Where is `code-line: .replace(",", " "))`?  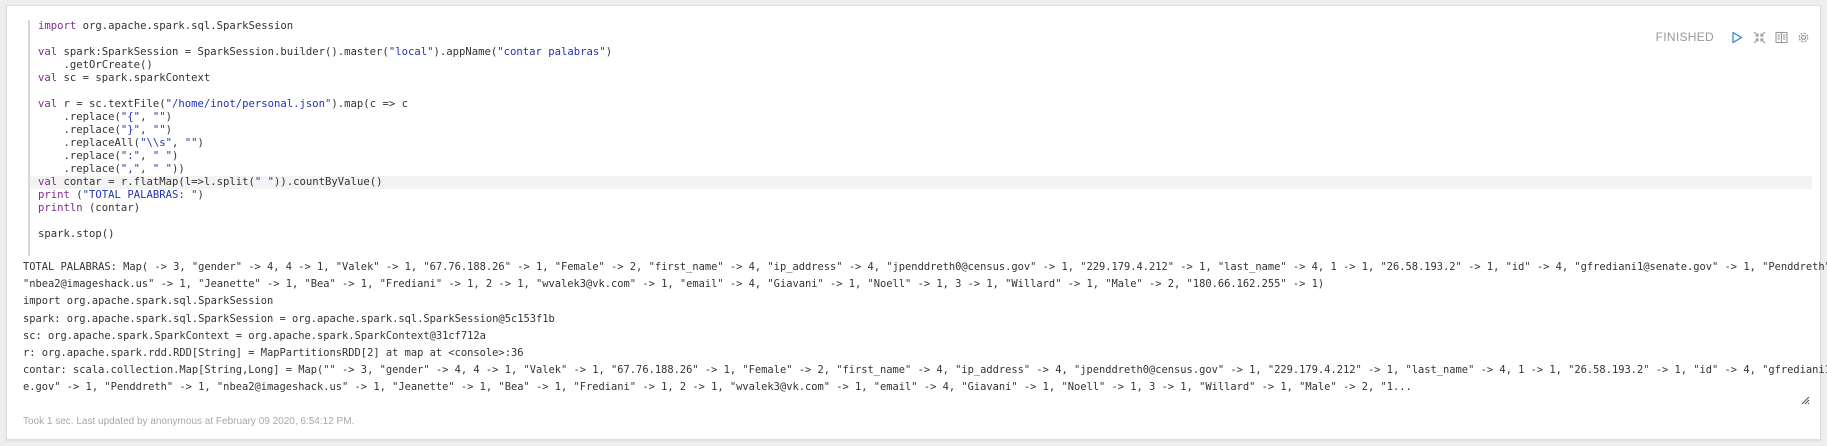 code-line: .replace(",", " ")) is located at coordinates (921, 169).